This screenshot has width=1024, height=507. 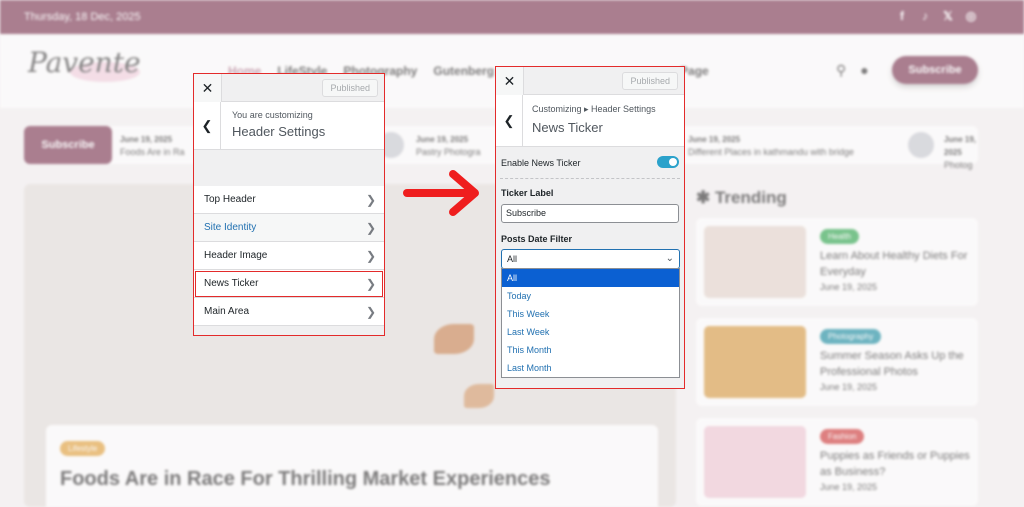 I want to click on ticker-label-title: Ticker Label, so click(x=527, y=193).